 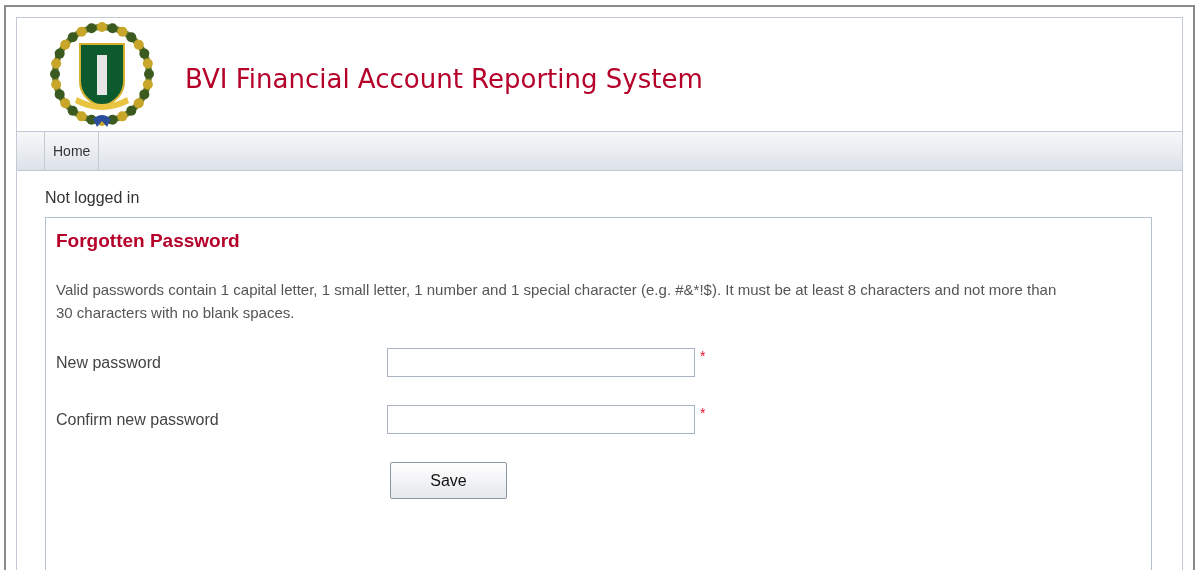 What do you see at coordinates (109, 362) in the screenshot?
I see `field-label: New password` at bounding box center [109, 362].